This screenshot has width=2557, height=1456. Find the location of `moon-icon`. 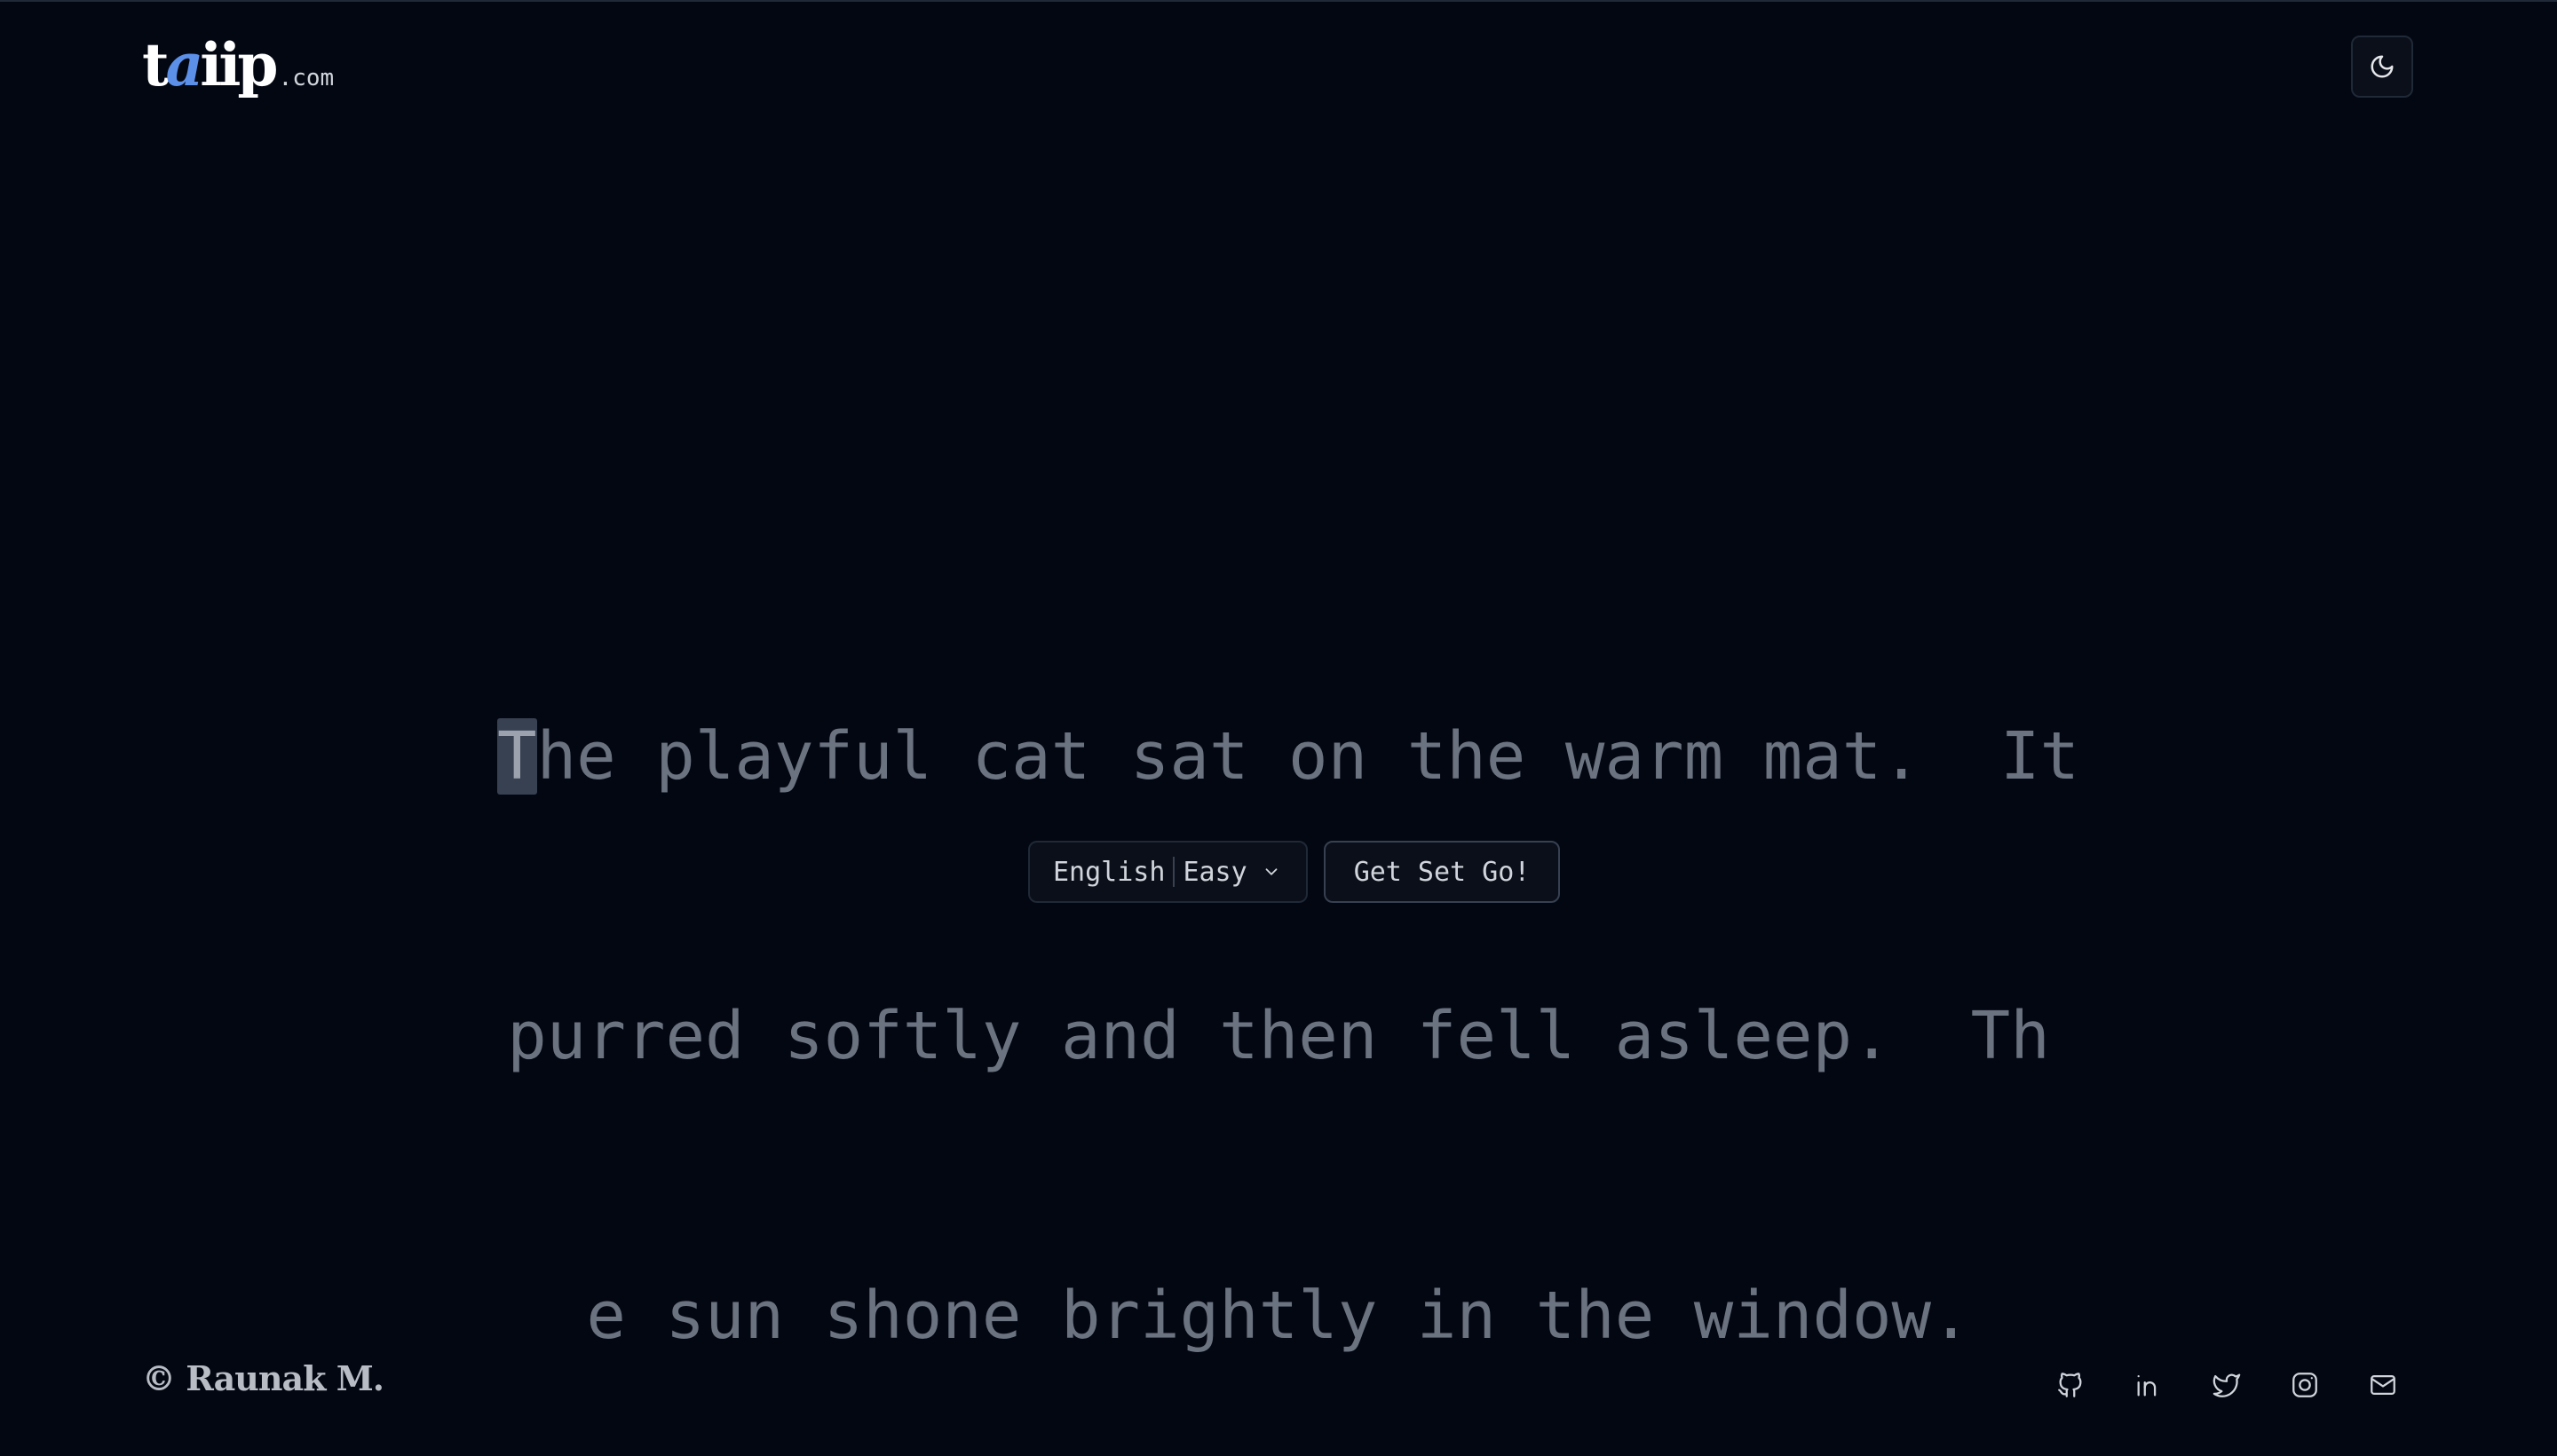

moon-icon is located at coordinates (2382, 66).